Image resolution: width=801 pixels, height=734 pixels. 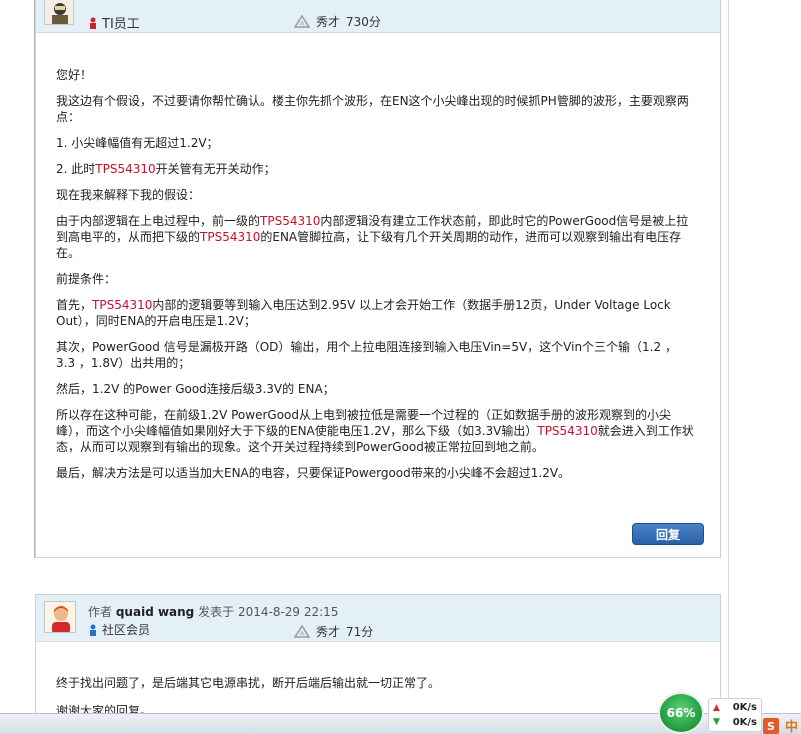 I want to click on post-1-shadow, so click(x=34, y=279).